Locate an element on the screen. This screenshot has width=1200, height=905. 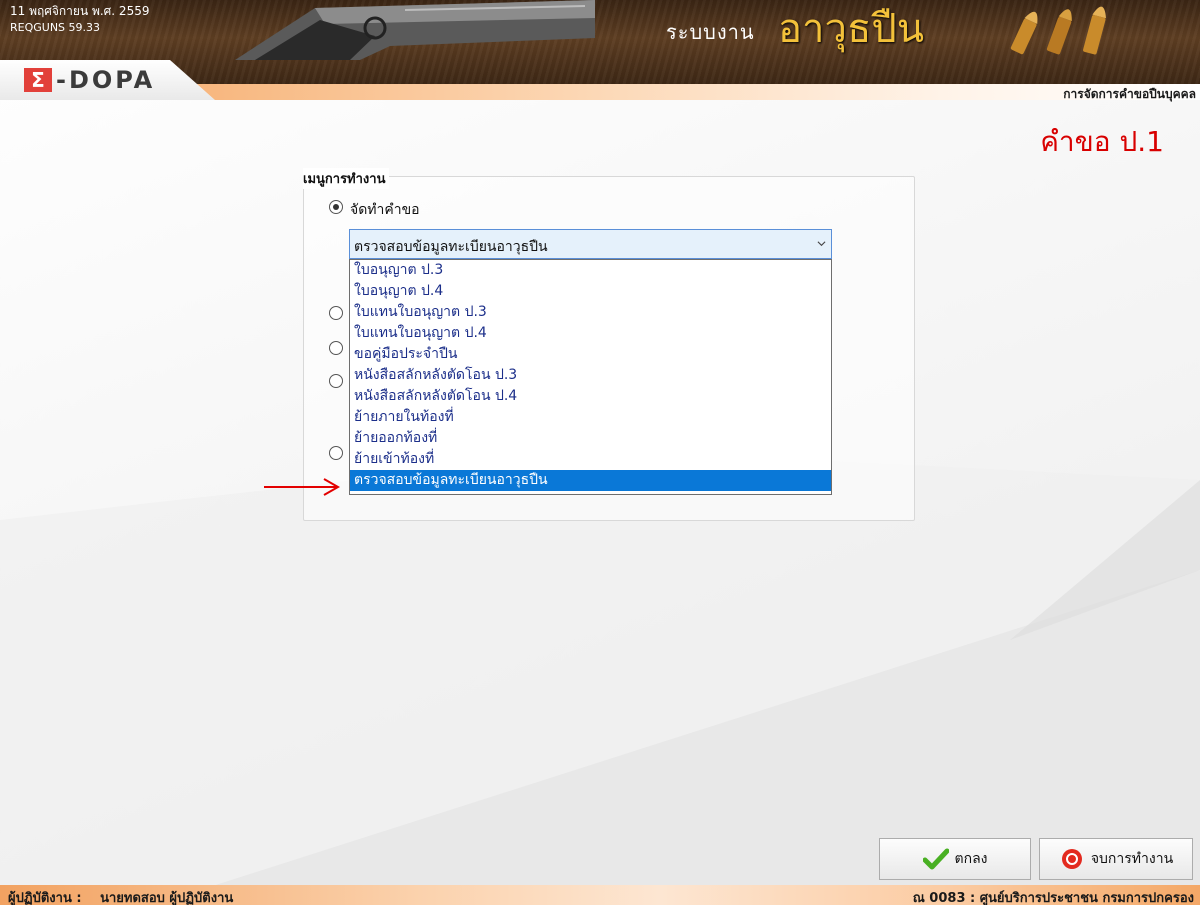
combobox-value: ตรวจสอบข้อมูลทะเบียนอาวุธปืน is located at coordinates (451, 247).